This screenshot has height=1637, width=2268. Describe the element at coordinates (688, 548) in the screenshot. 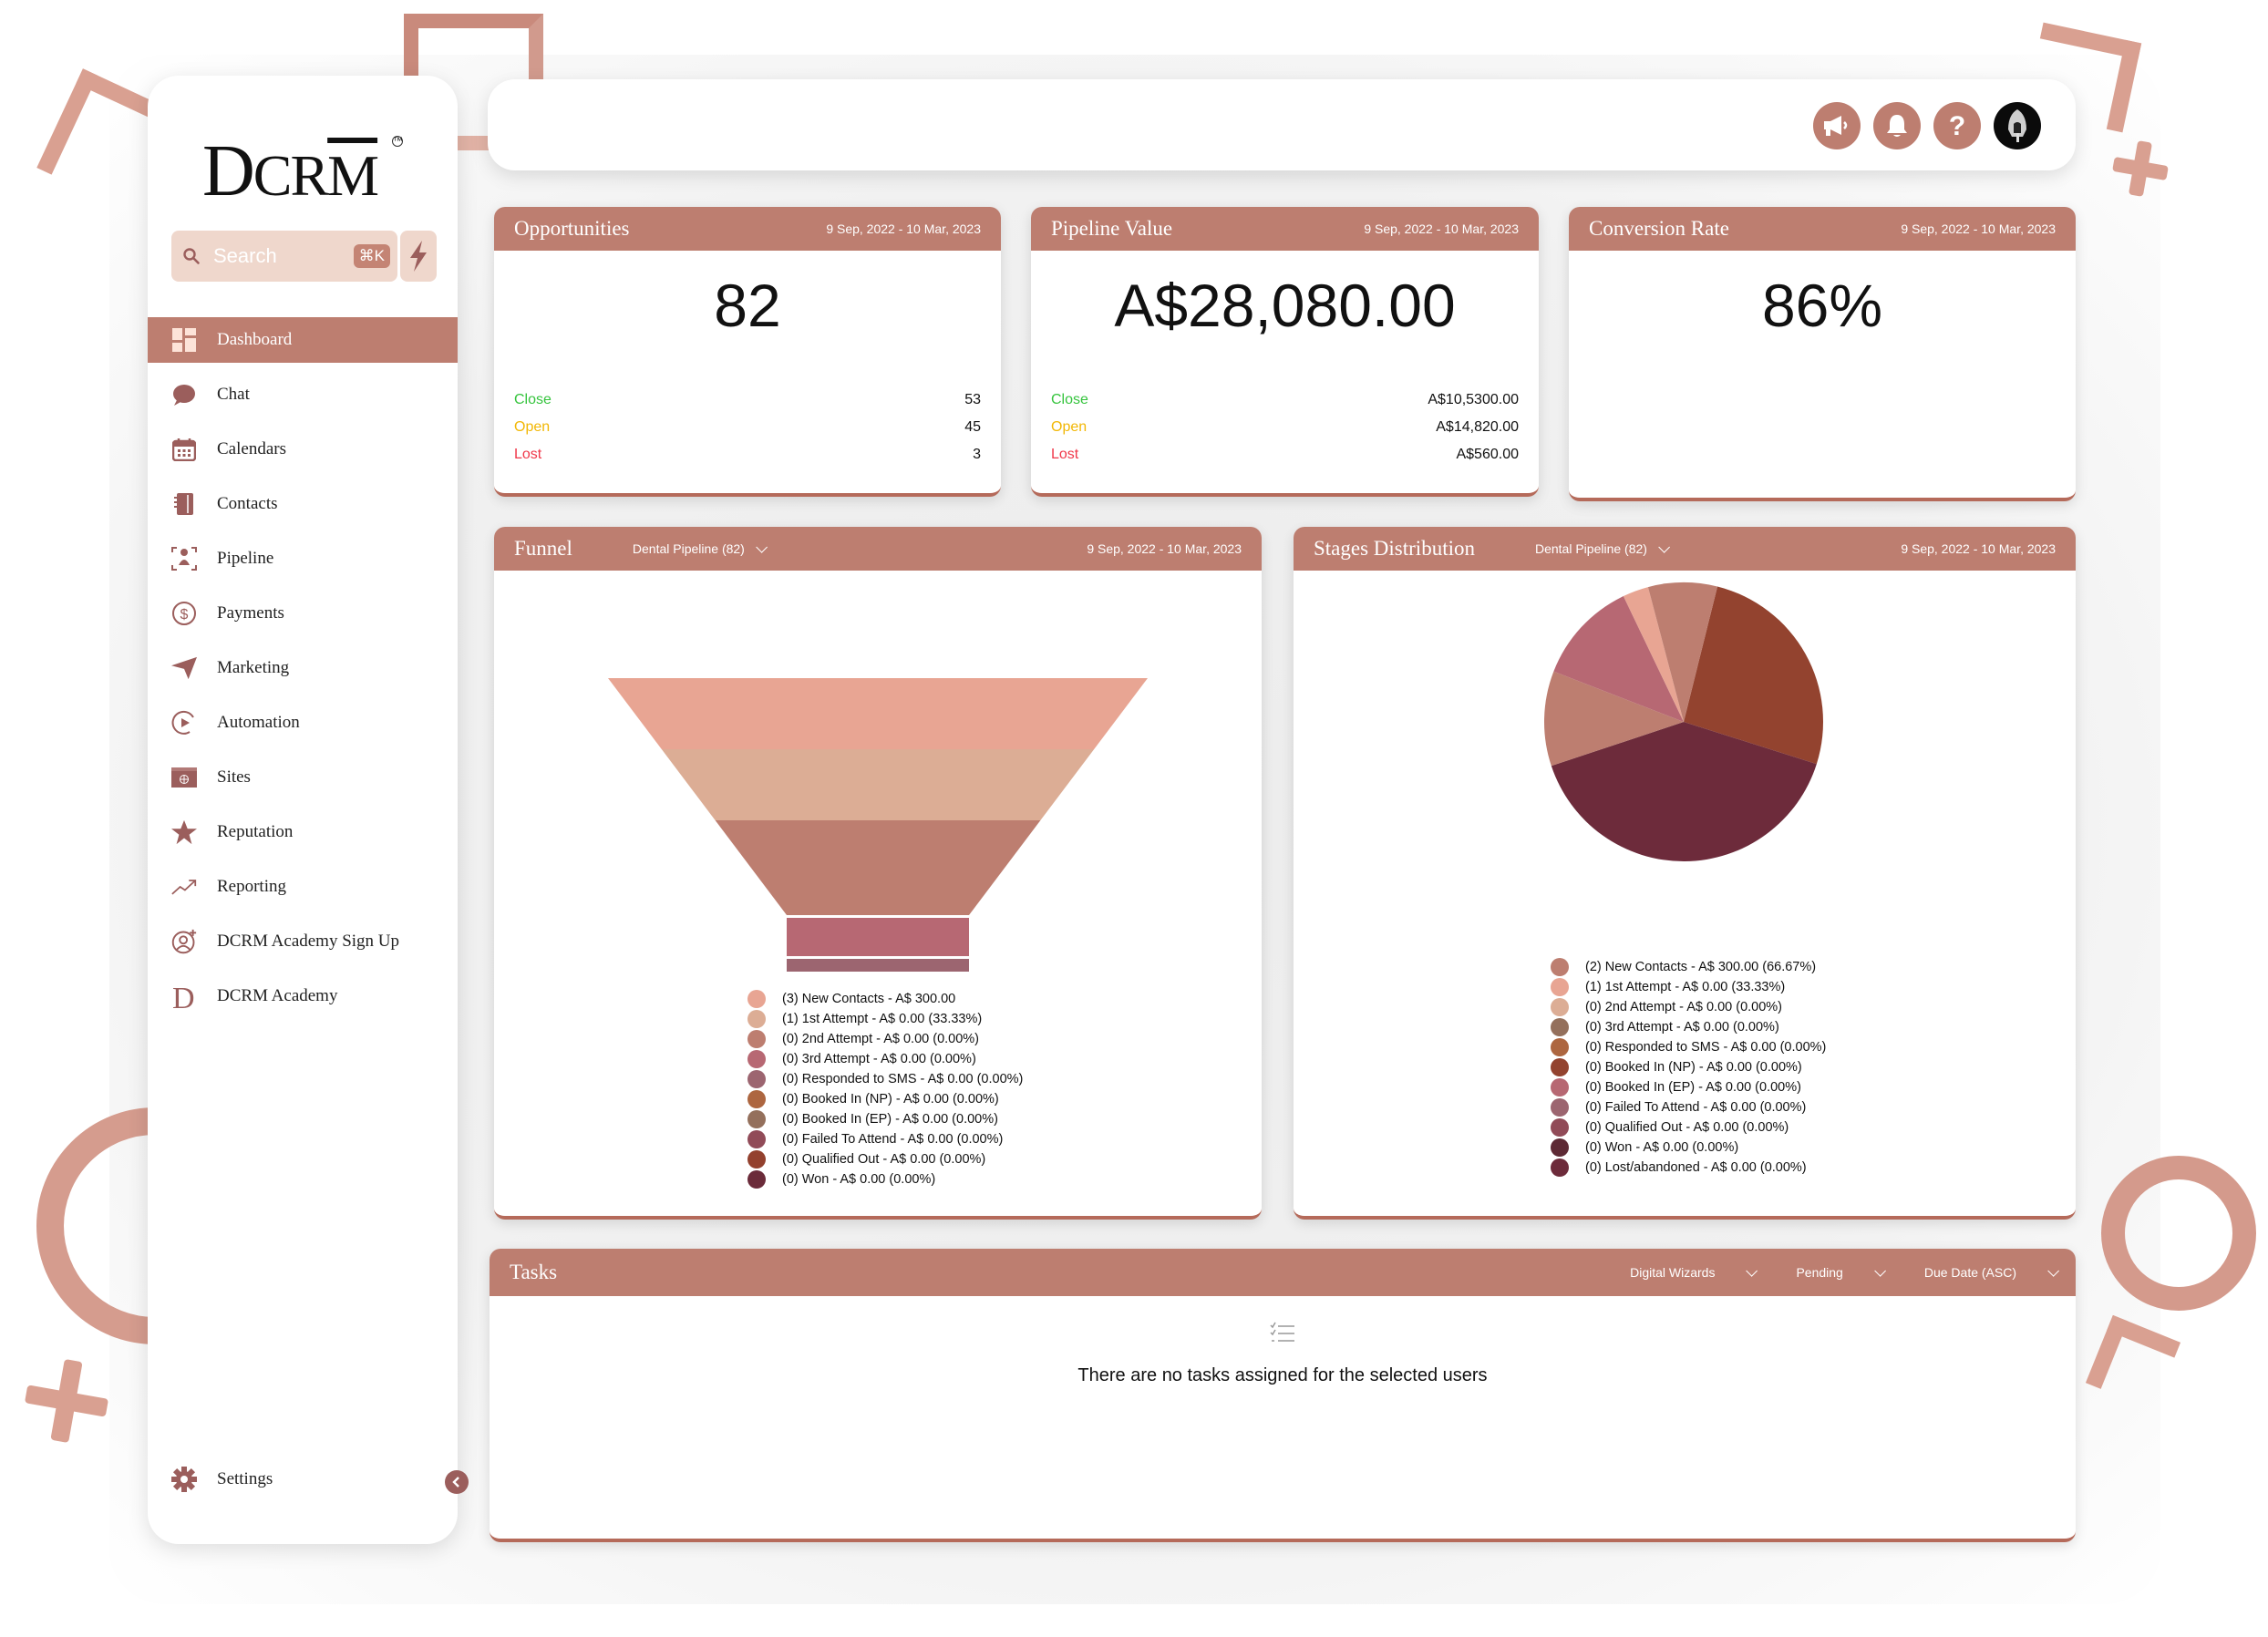

I see `pipeline-select-value: Dental Pipeline (82)` at that location.